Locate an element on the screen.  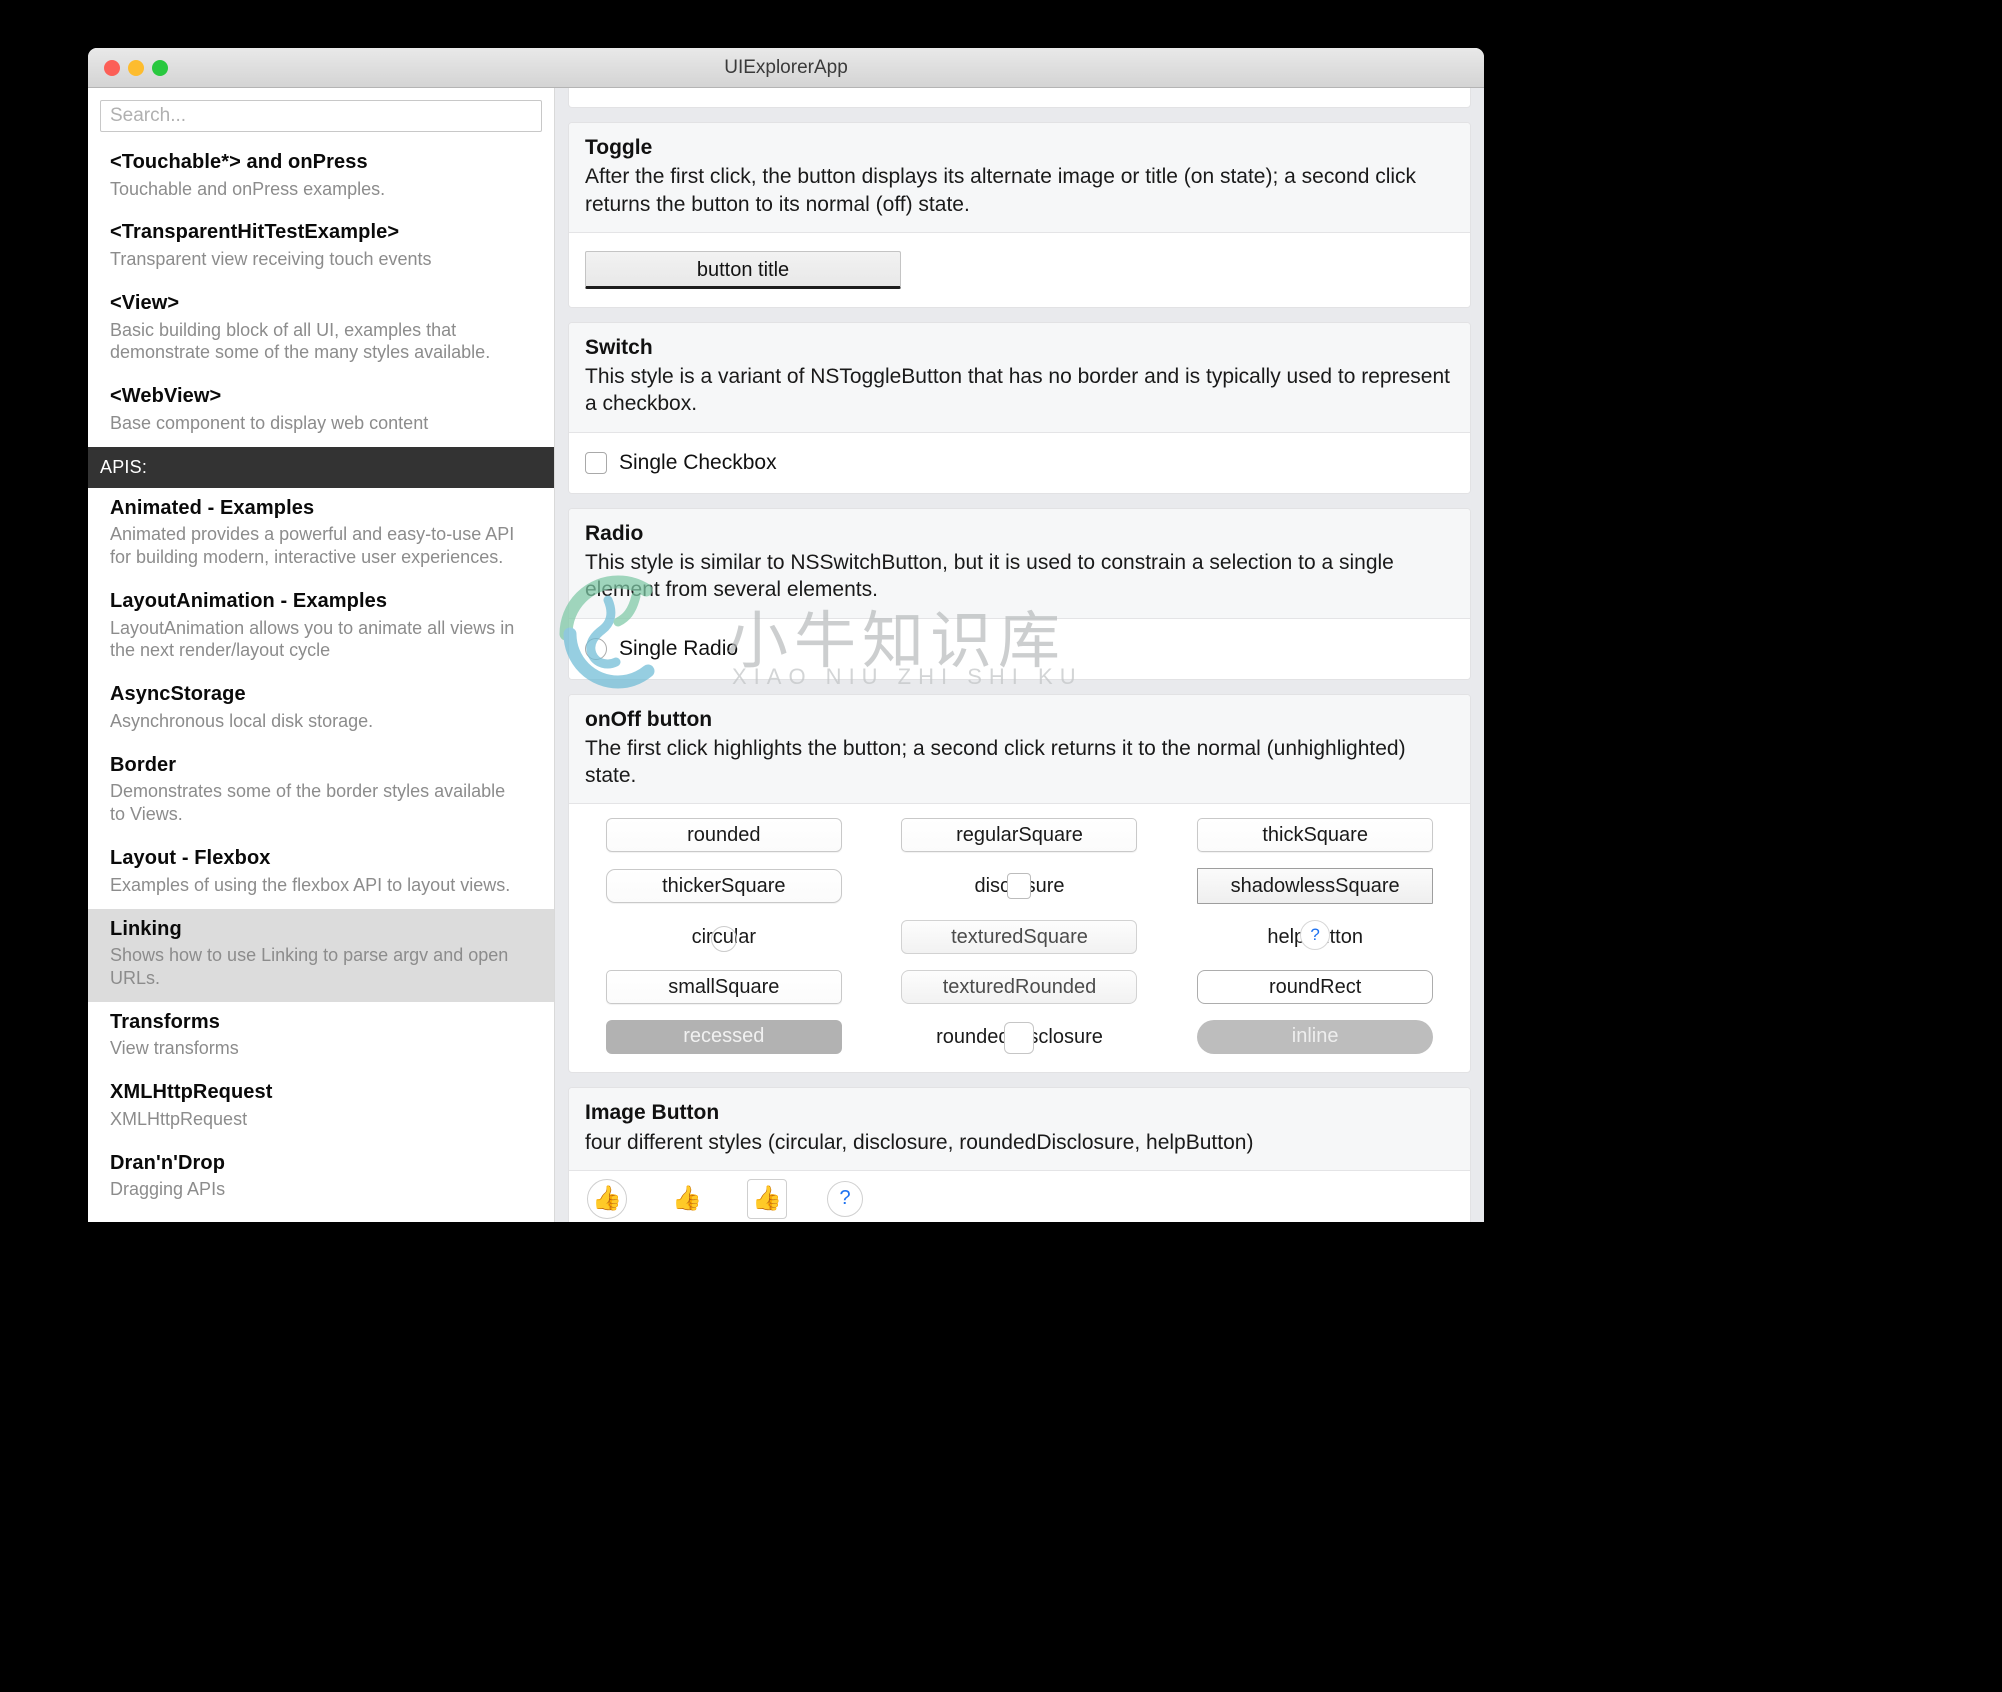
radio-icon is located at coordinates (596, 648).